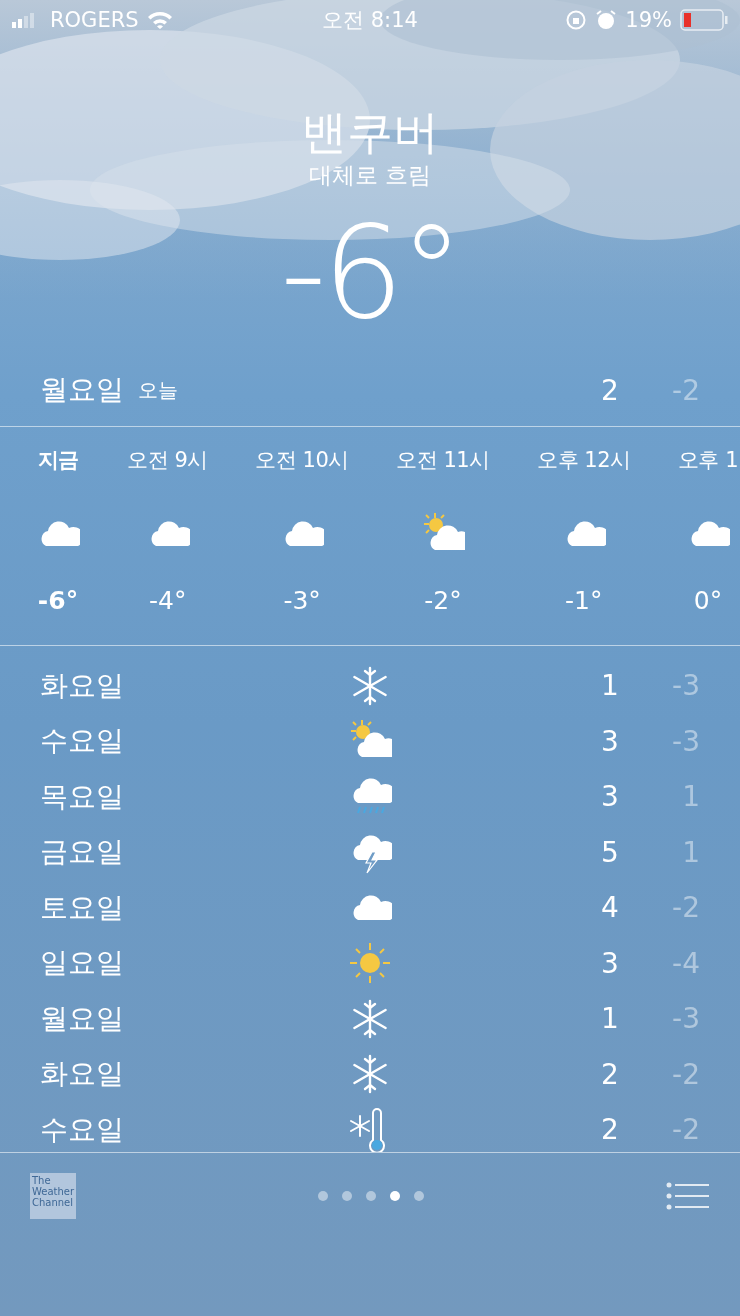 This screenshot has width=740, height=1316. I want to click on hour-label: 오전 9시, so click(167, 460).